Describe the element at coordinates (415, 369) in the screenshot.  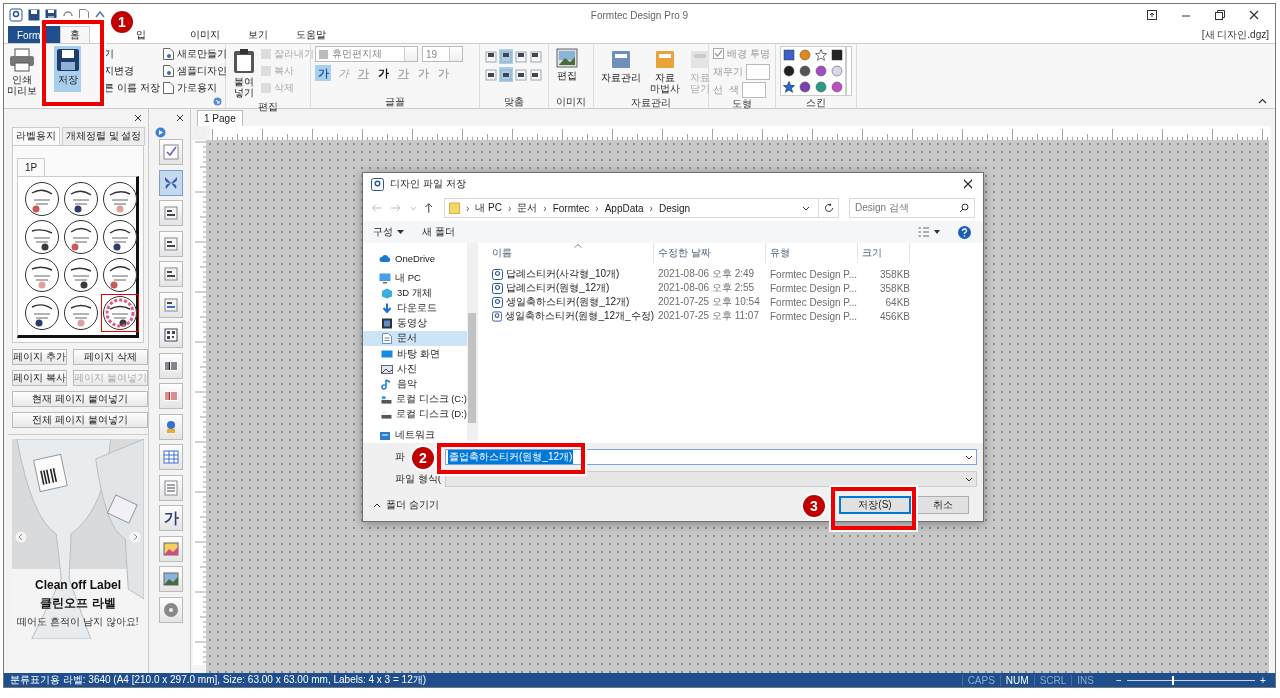
I see `nav-item: 사진` at that location.